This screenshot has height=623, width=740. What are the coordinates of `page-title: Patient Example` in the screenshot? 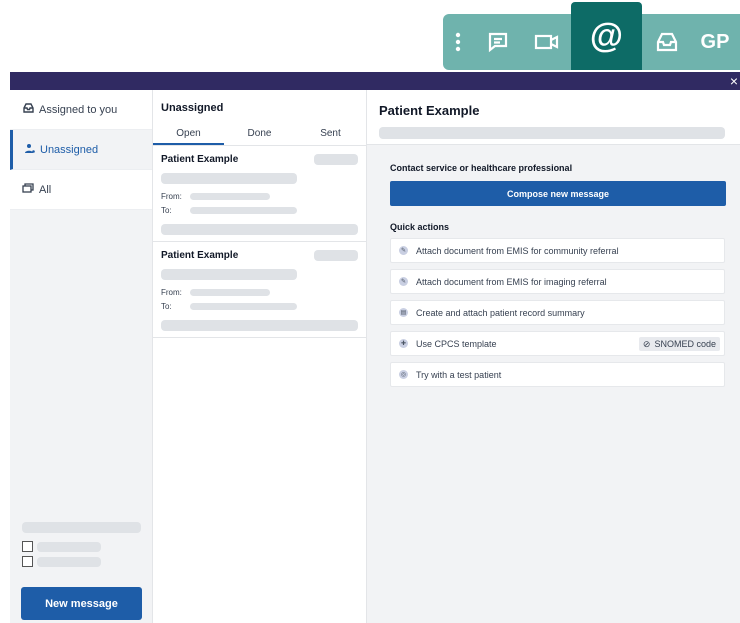 It's located at (429, 110).